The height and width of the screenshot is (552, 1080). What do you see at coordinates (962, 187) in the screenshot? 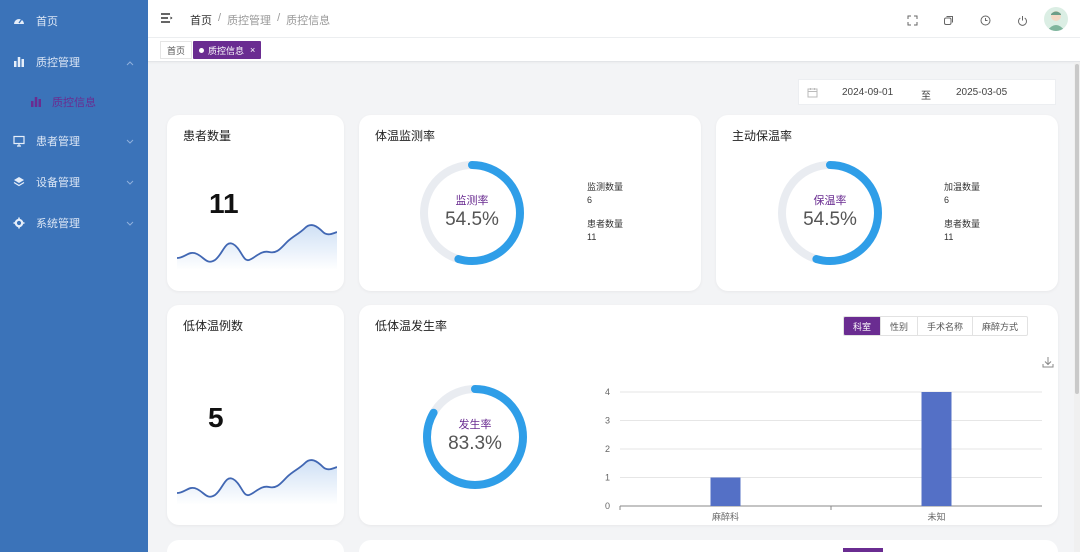
I see `stat-label: 加温数量` at bounding box center [962, 187].